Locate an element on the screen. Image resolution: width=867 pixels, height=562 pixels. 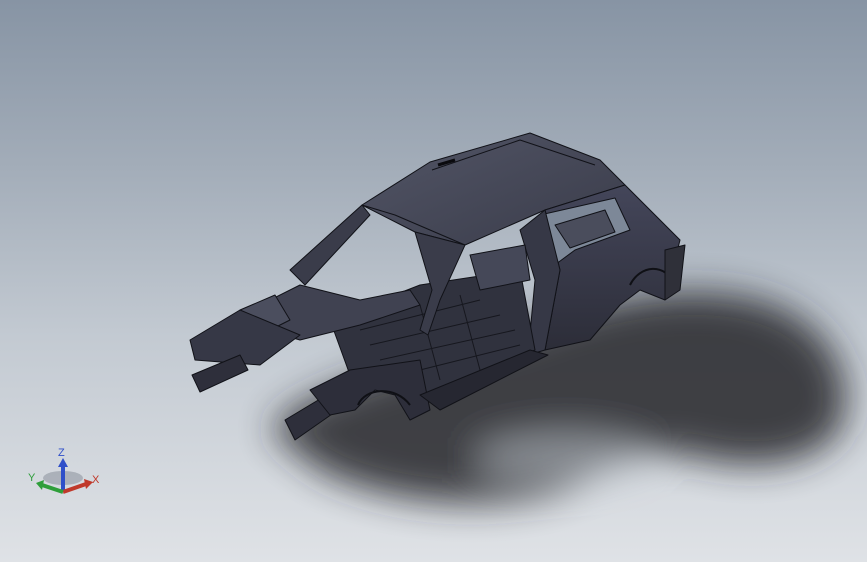
triad-y-axis is located at coordinates (52, 488).